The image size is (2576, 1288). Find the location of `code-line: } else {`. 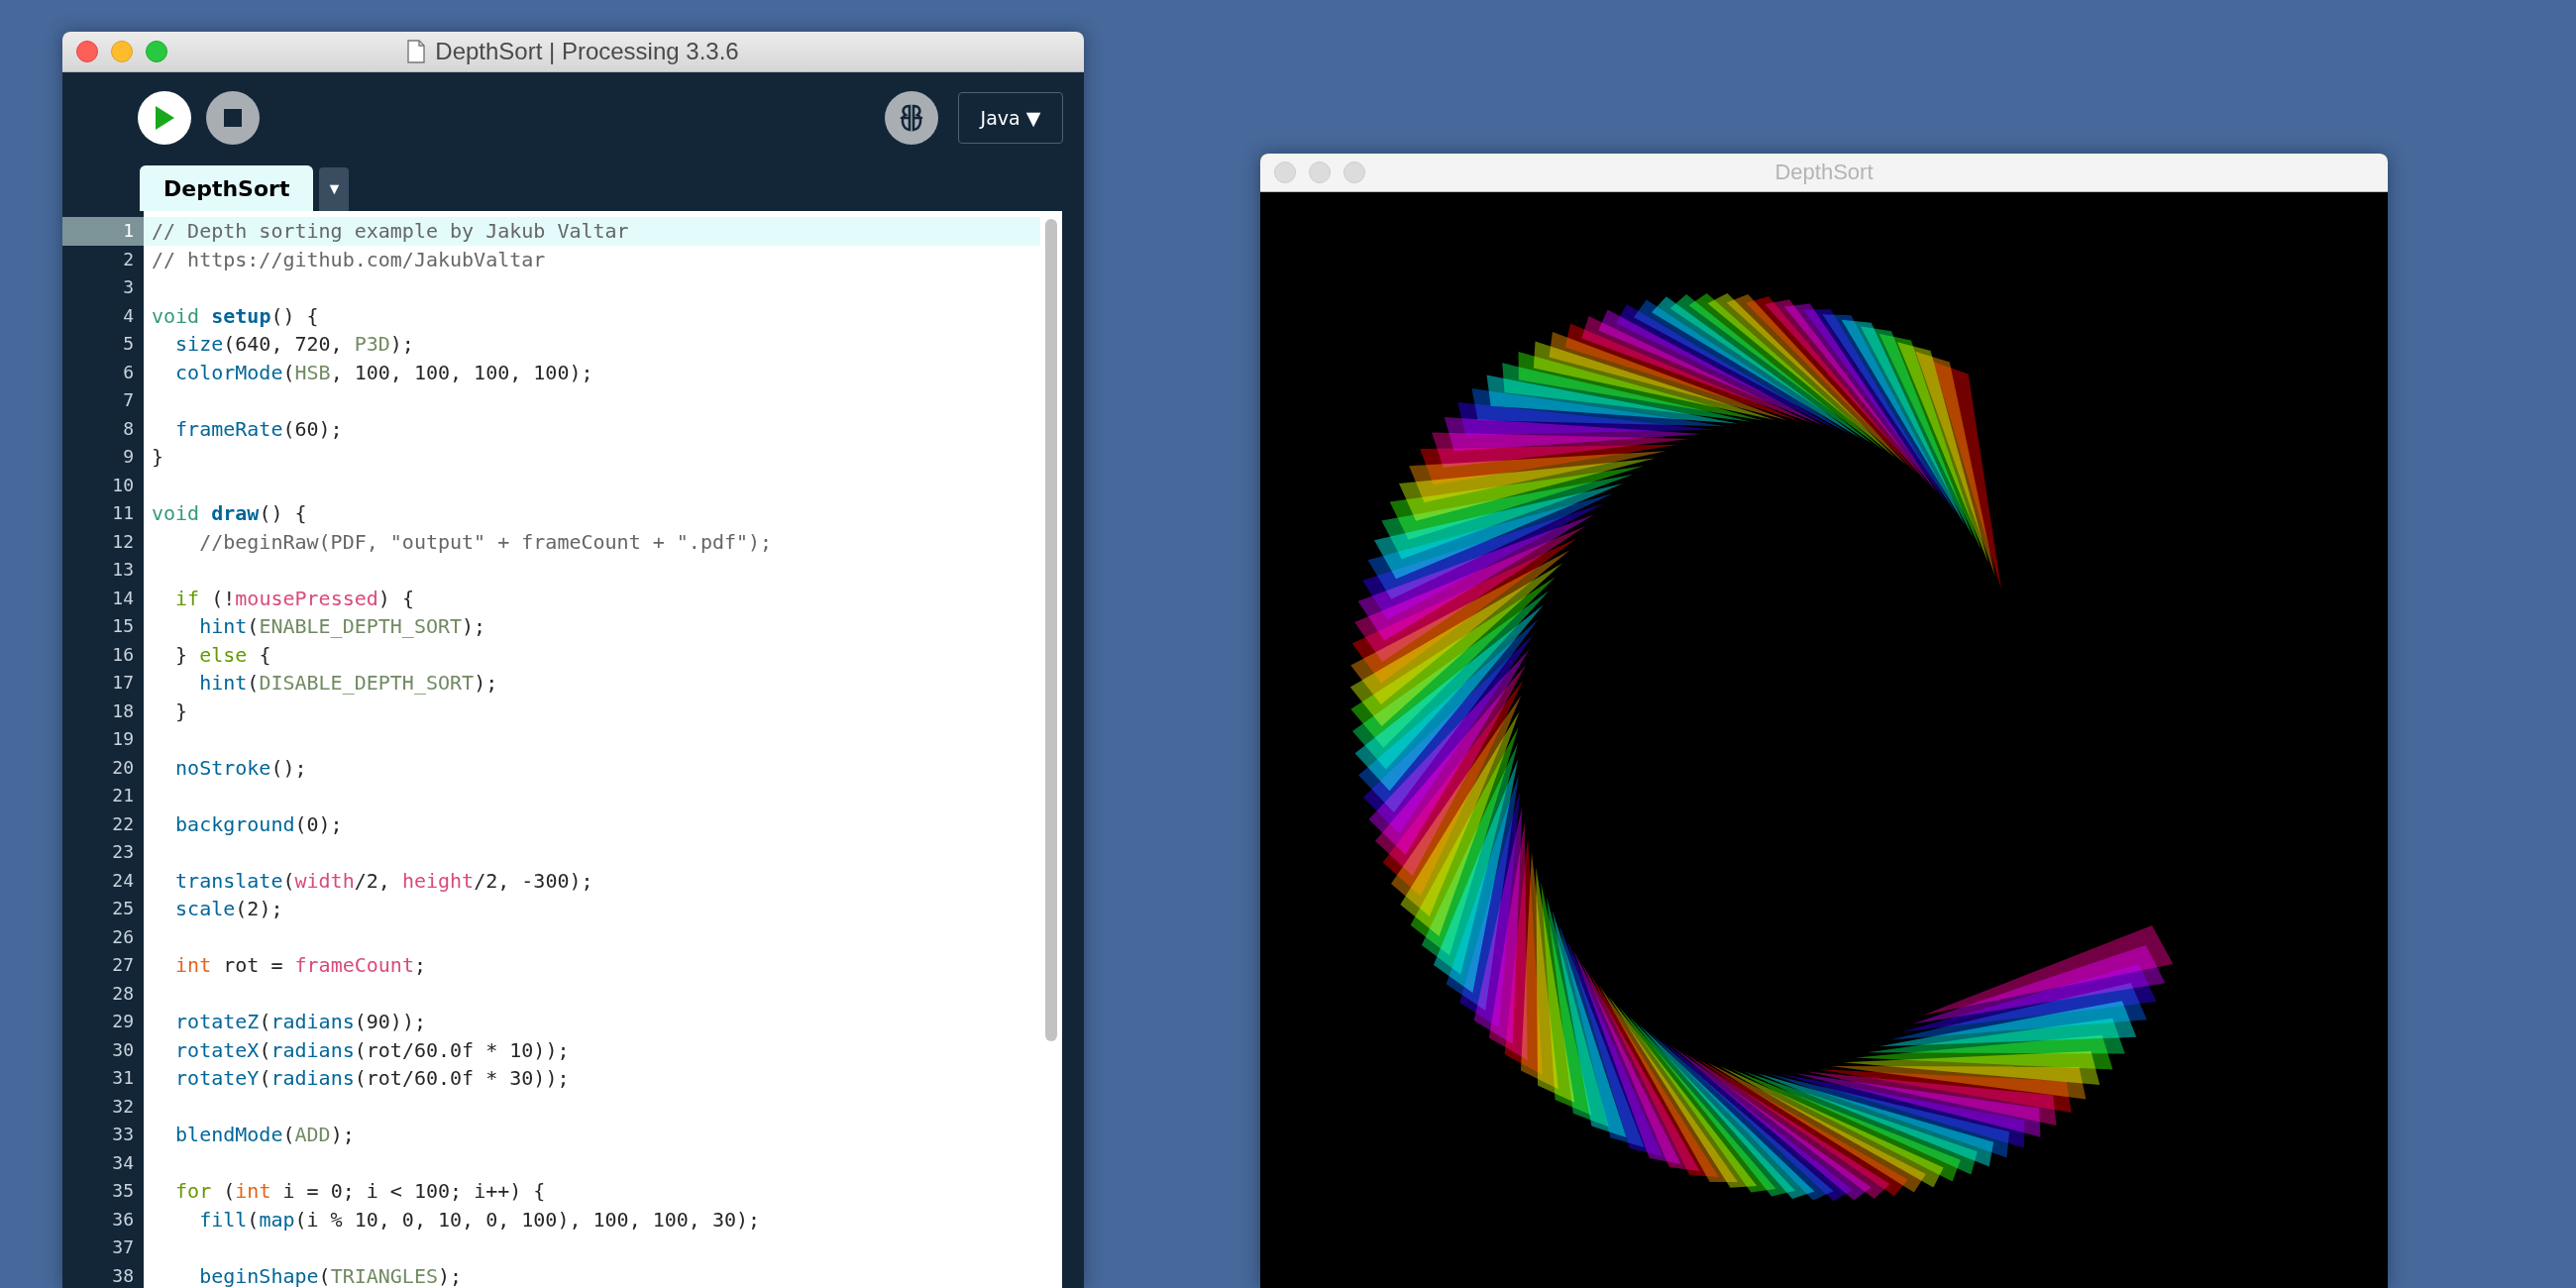

code-line: } else { is located at coordinates (223, 655).